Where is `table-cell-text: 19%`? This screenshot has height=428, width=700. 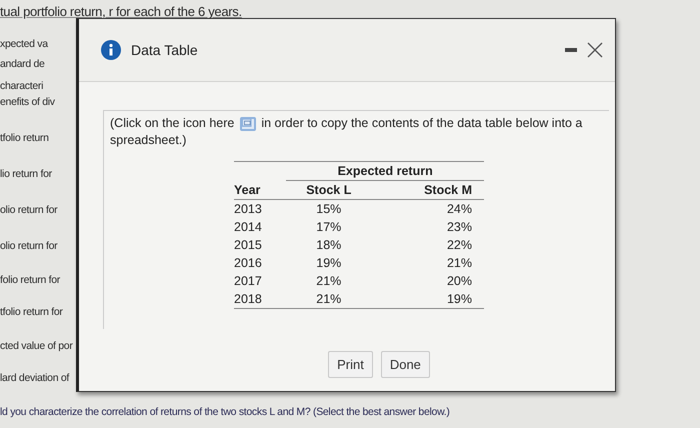 table-cell-text: 19% is located at coordinates (328, 263).